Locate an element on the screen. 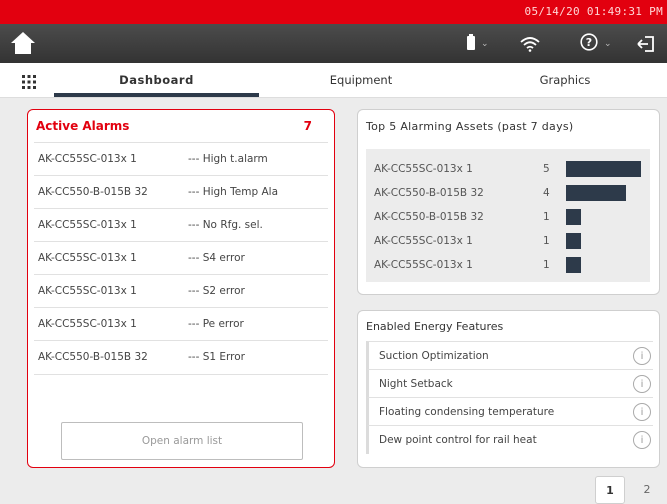  tab-dashboard: Dashboard is located at coordinates (156, 80).